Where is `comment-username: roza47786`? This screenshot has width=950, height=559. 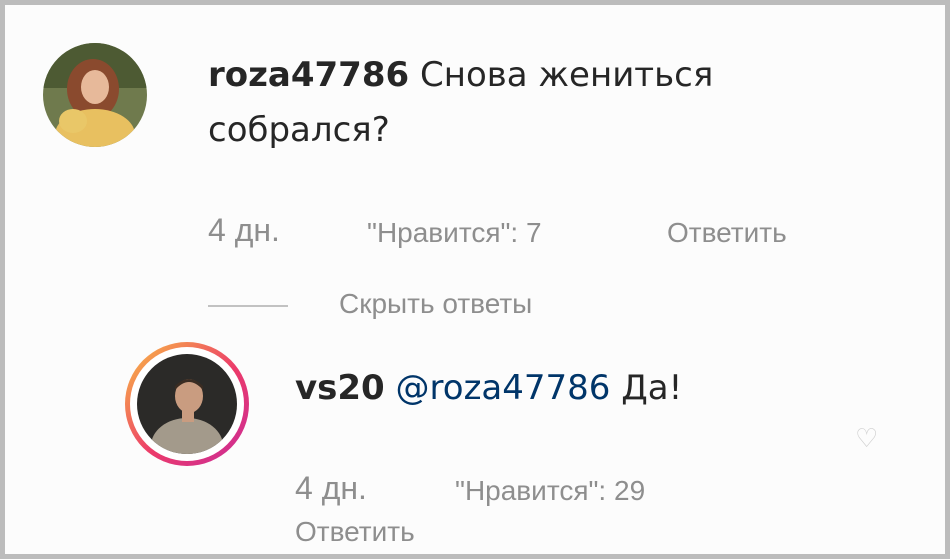
comment-username: roza47786 is located at coordinates (308, 75).